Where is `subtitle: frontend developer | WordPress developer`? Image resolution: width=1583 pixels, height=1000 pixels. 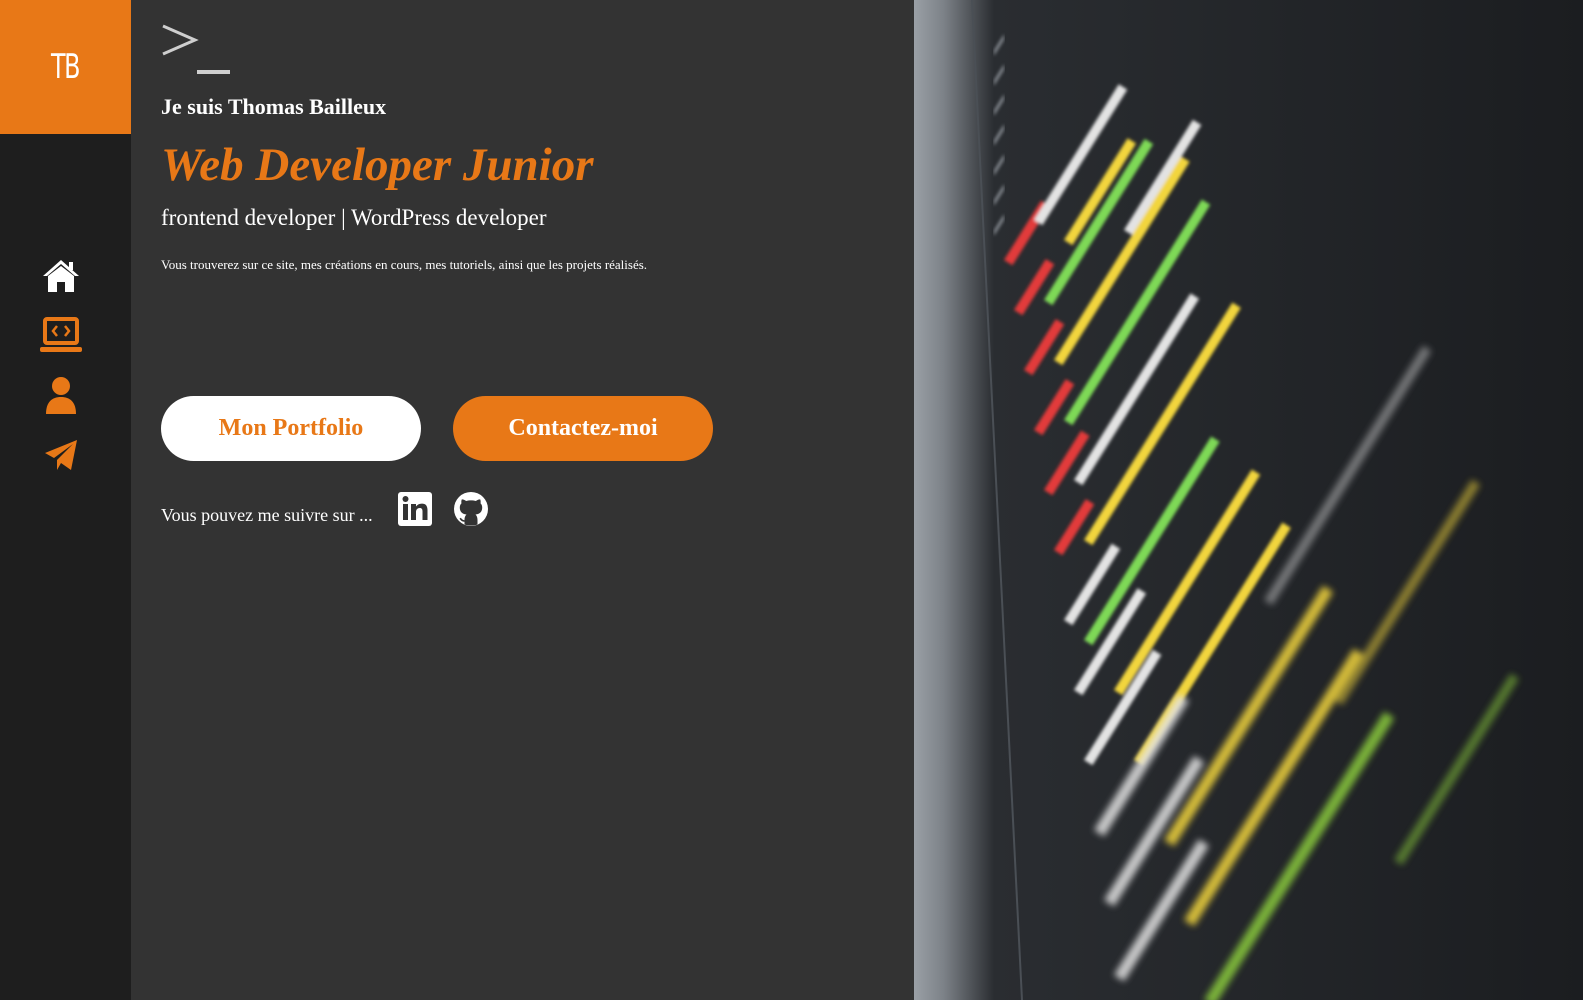 subtitle: frontend developer | WordPress developer is located at coordinates (354, 217).